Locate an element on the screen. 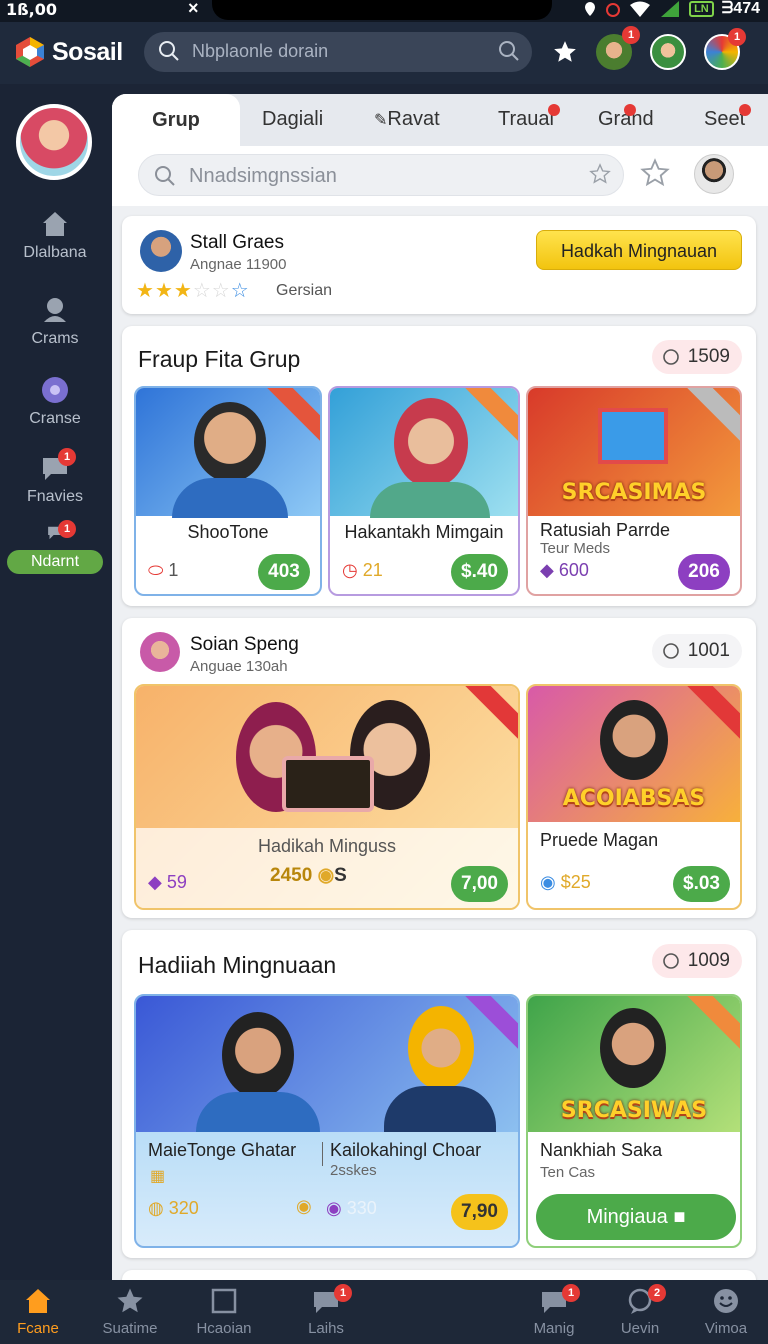 The height and width of the screenshot is (1344, 768). card-value-text: 330 is located at coordinates (361, 1208).